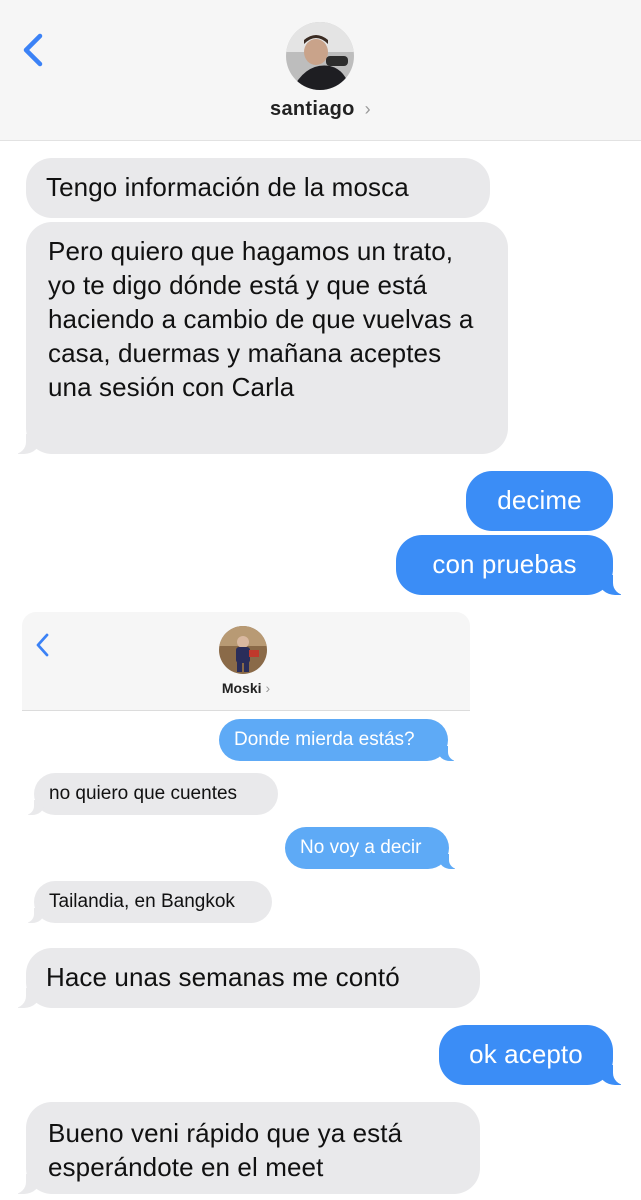 The height and width of the screenshot is (1200, 641). I want to click on contact-name: santiago, so click(312, 109).